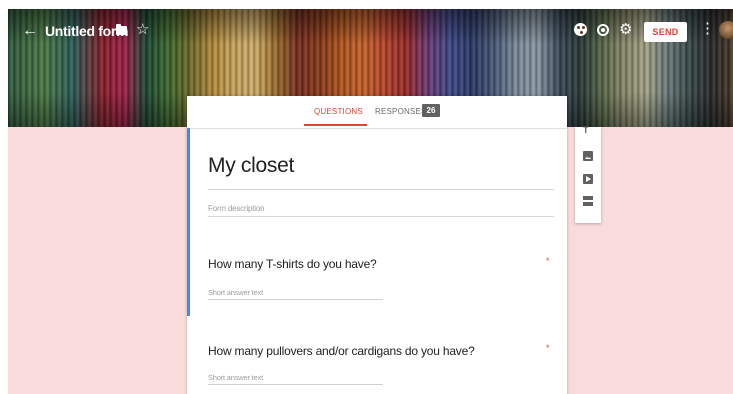 This screenshot has width=733, height=394. What do you see at coordinates (401, 111) in the screenshot?
I see `tab-responses: RESPONSES` at bounding box center [401, 111].